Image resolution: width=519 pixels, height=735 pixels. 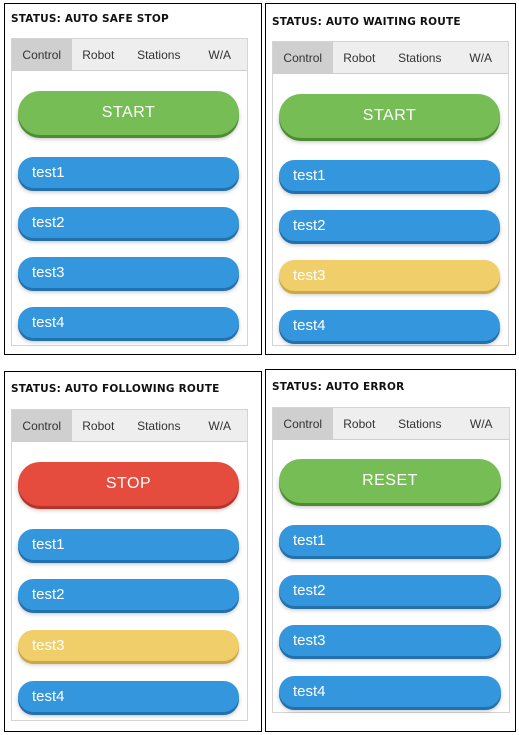 What do you see at coordinates (128, 484) in the screenshot?
I see `stop-button: STOP` at bounding box center [128, 484].